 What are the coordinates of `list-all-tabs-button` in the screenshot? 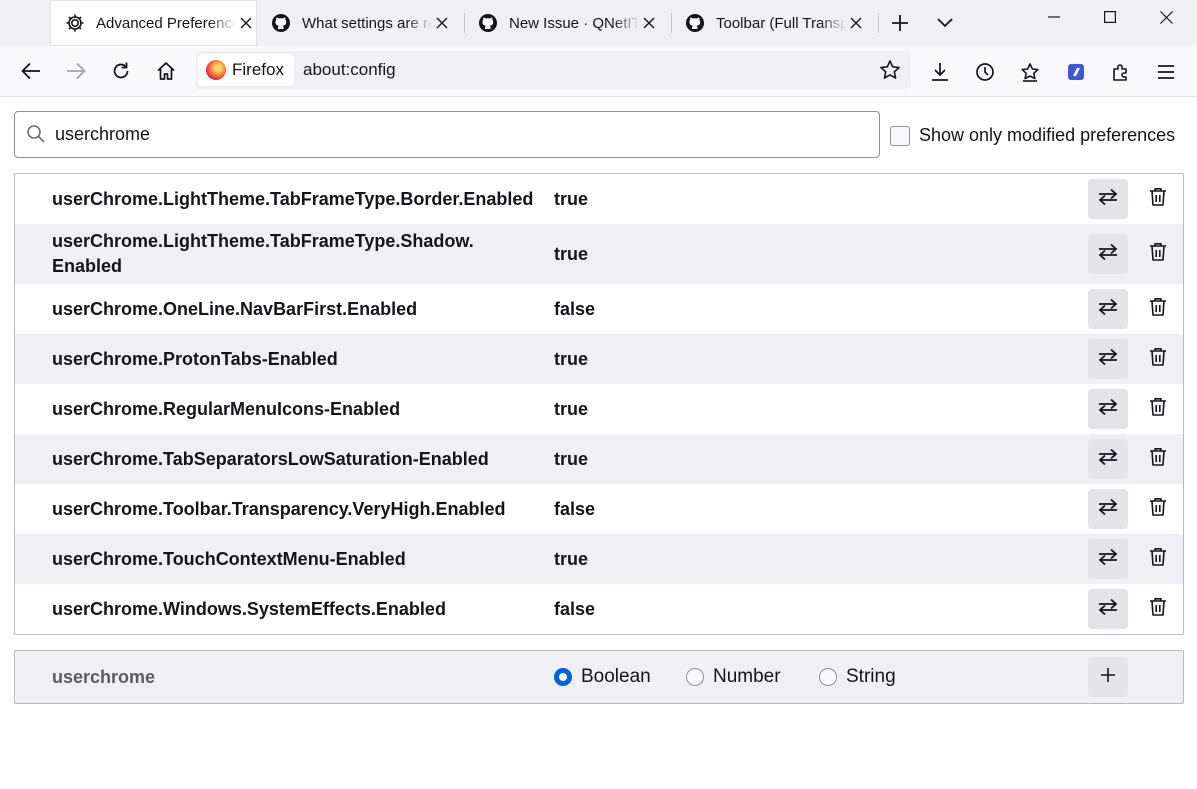 It's located at (945, 23).